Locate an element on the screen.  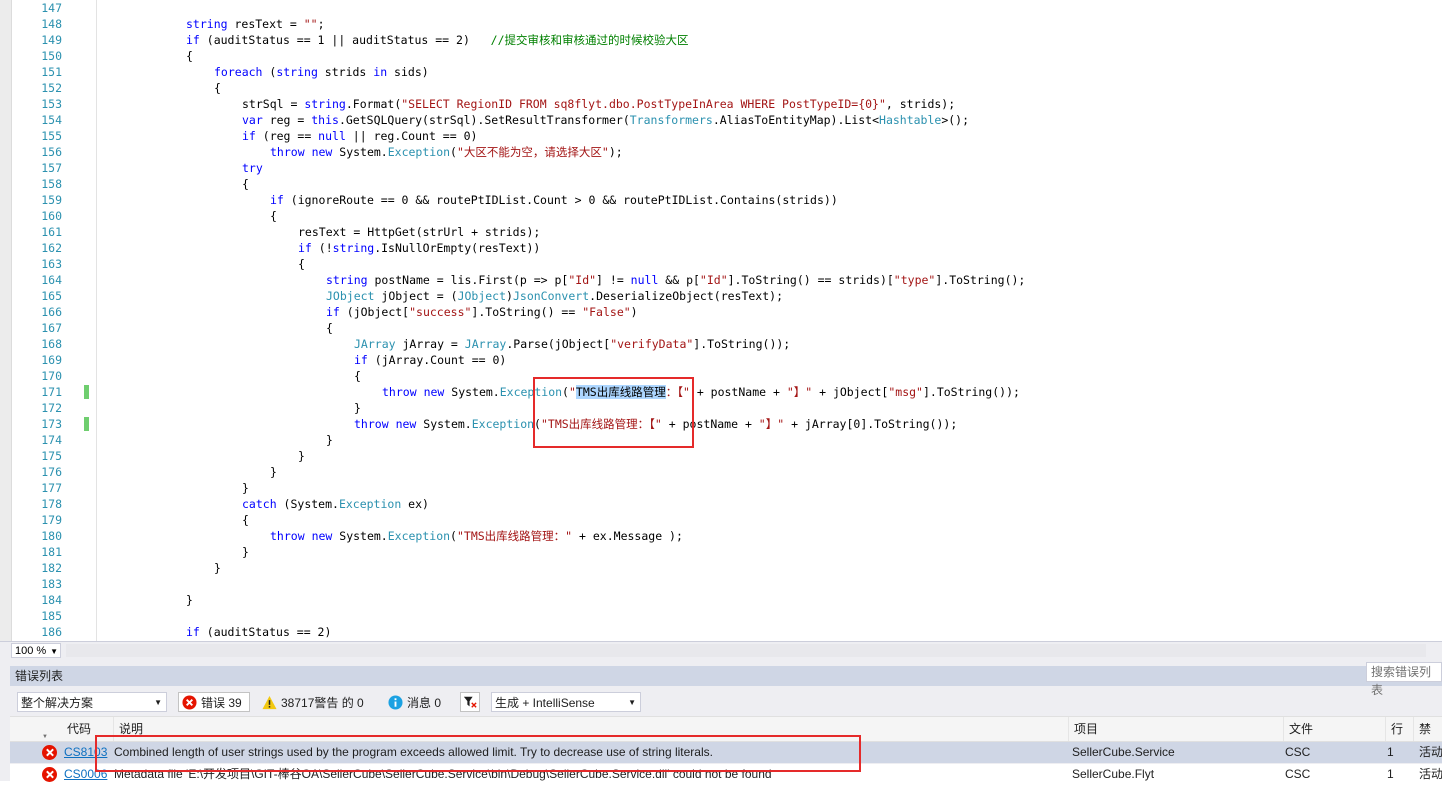
error-line: 1 is located at coordinates (1390, 774).